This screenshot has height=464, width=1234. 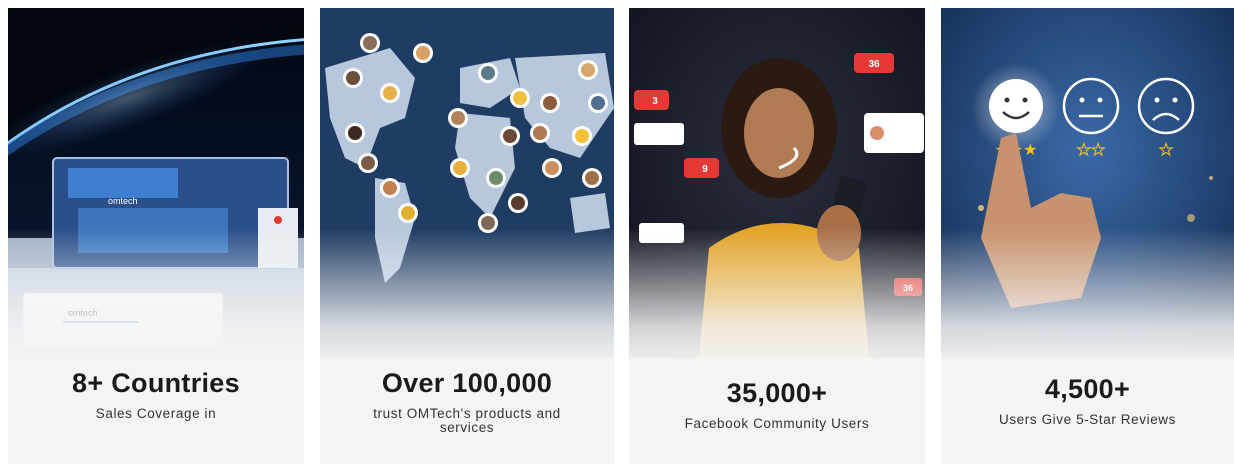 What do you see at coordinates (1087, 389) in the screenshot?
I see `stat-headline: 4,500+` at bounding box center [1087, 389].